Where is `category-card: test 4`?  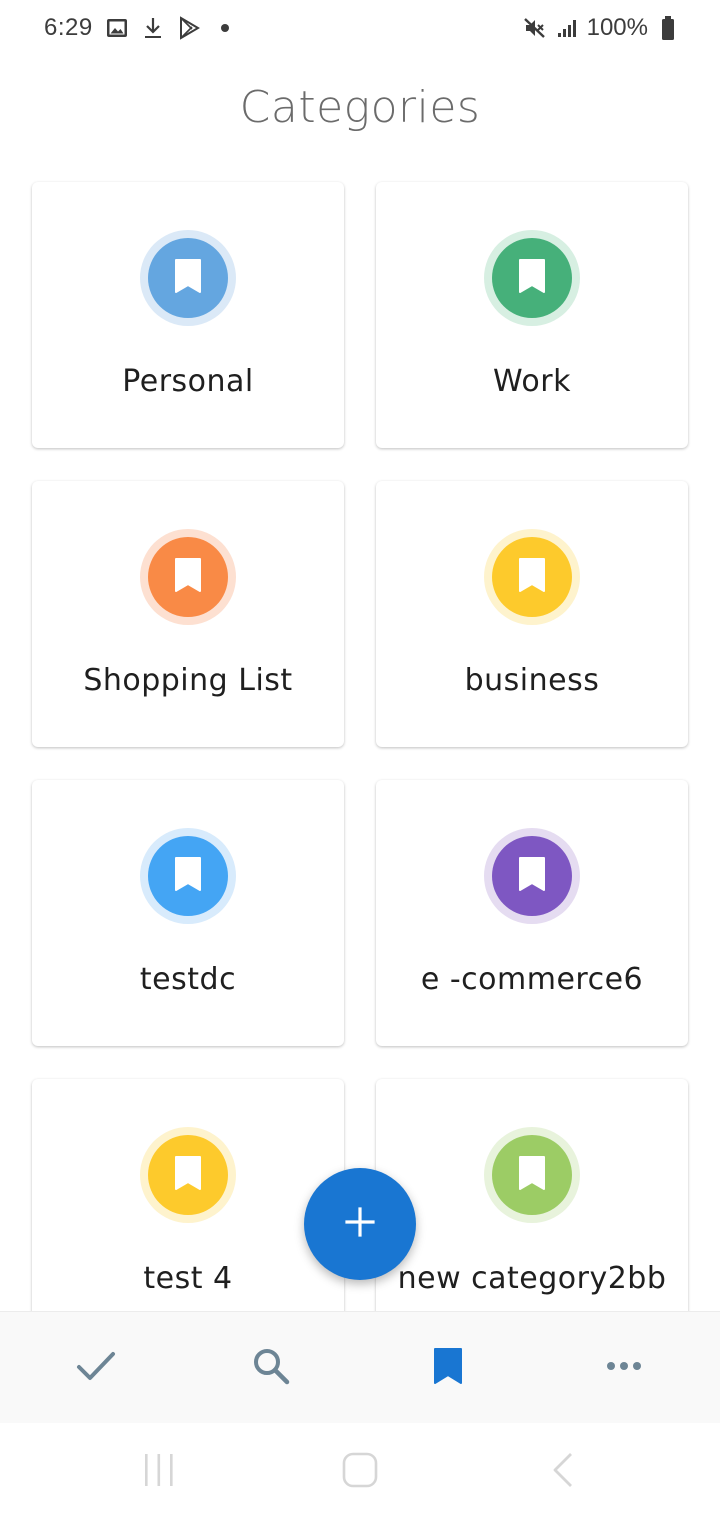
category-card: test 4 is located at coordinates (188, 1212).